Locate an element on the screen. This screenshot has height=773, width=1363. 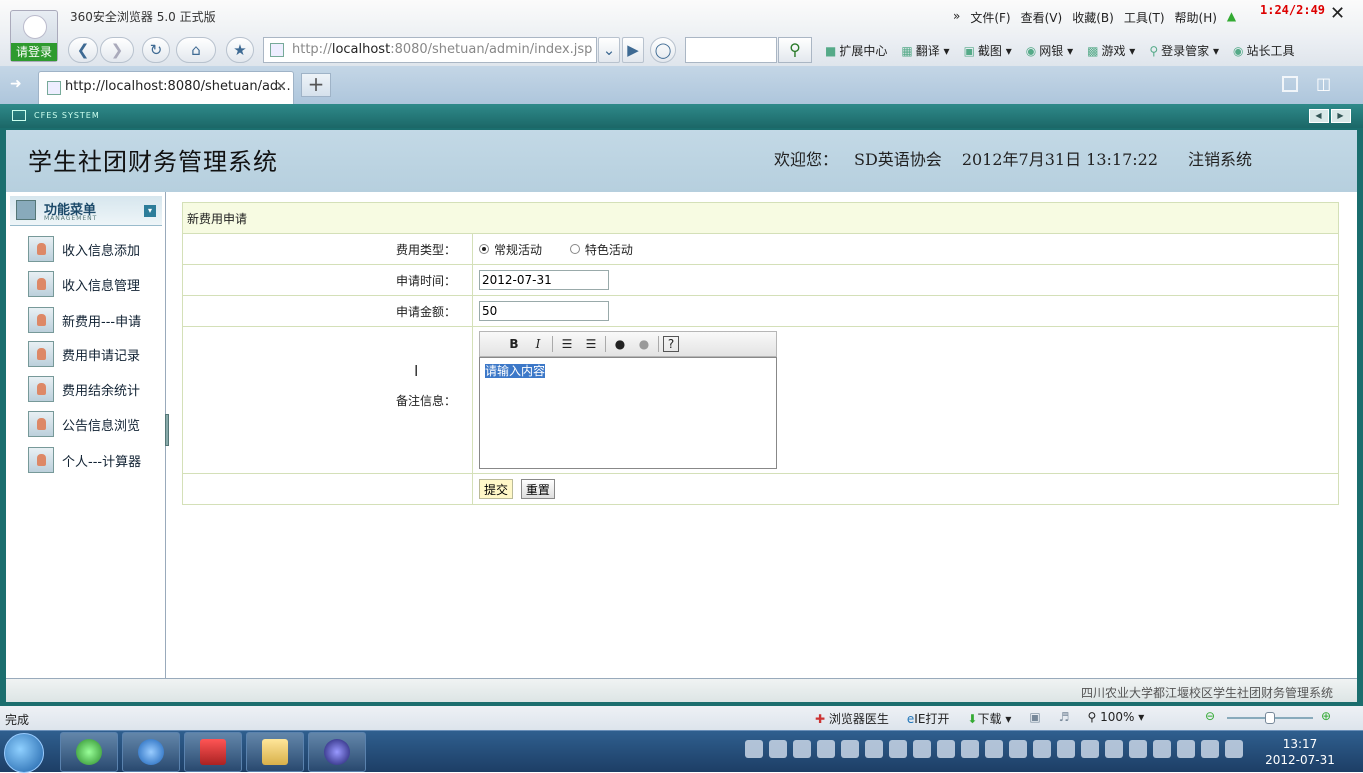
tray-clock: 13:17 2012-07-31 is located at coordinates (1300, 752).